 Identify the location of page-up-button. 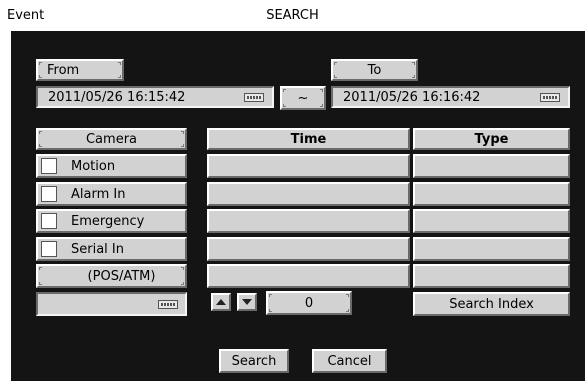
(221, 302).